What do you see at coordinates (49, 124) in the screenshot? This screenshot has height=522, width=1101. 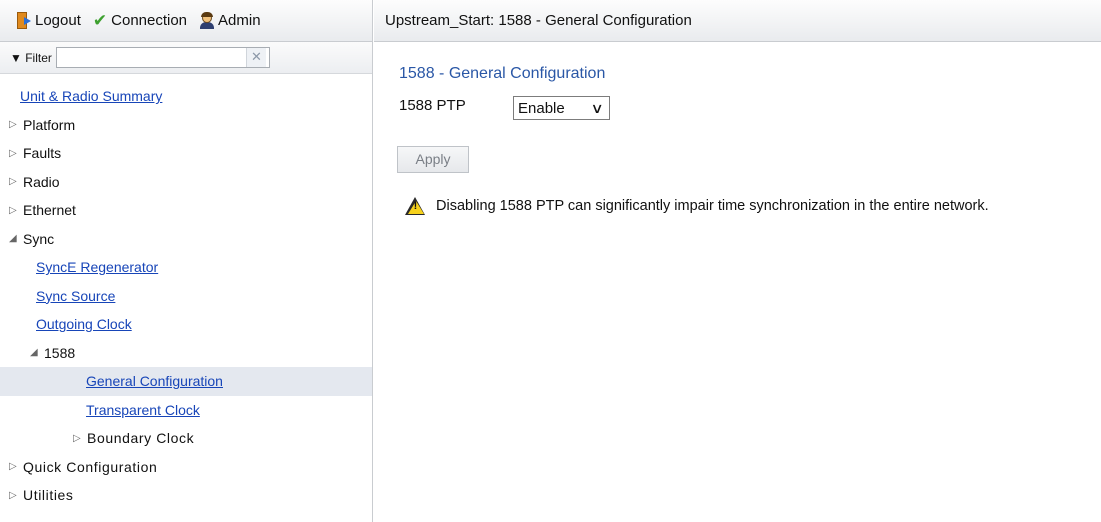 I see `tree-item-label: Platform` at bounding box center [49, 124].